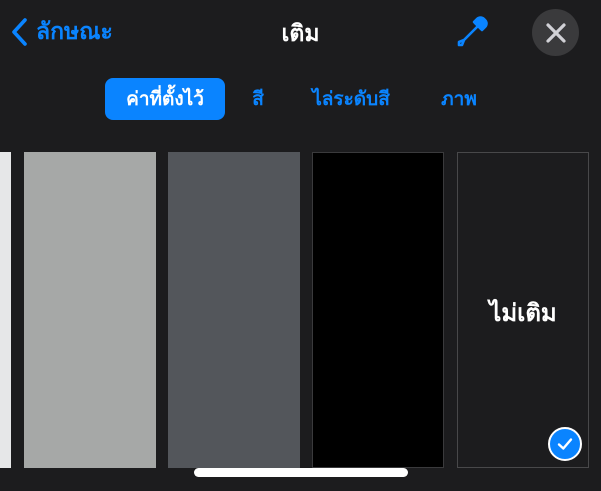 Image resolution: width=601 pixels, height=491 pixels. I want to click on close-button, so click(555, 32).